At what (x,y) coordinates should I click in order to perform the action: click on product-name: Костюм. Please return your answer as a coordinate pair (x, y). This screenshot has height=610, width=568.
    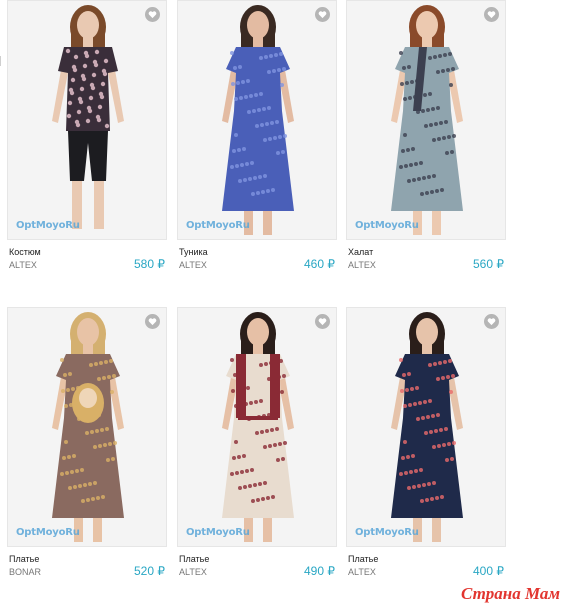
    Looking at the image, I should click on (25, 252).